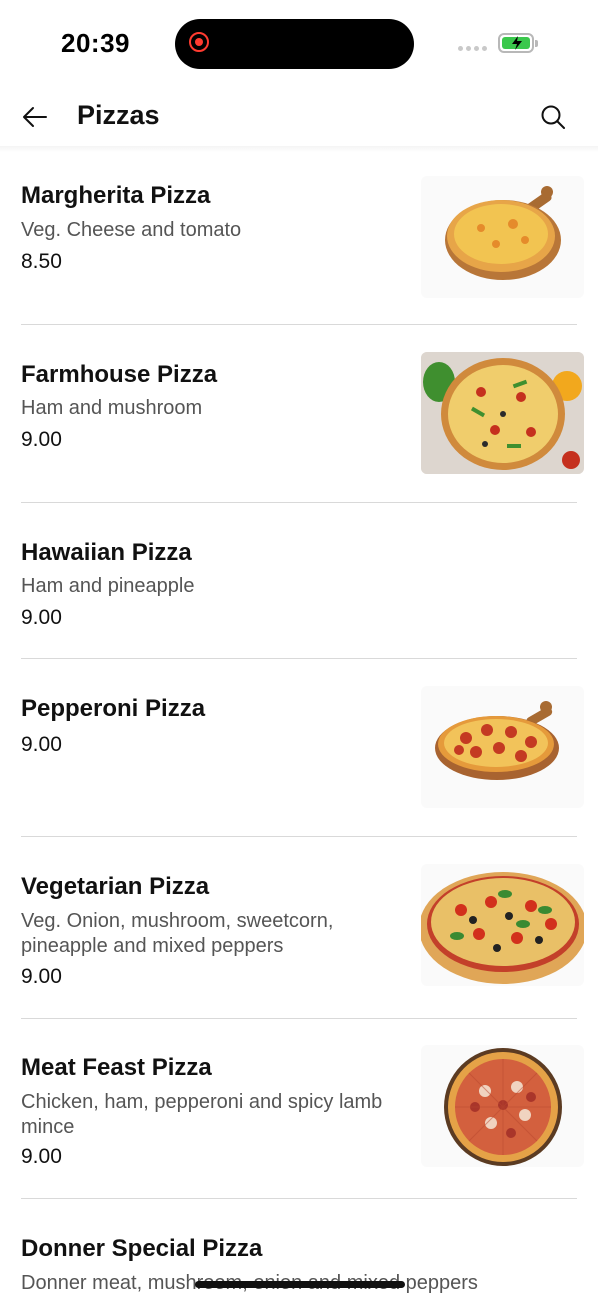 Image resolution: width=598 pixels, height=1300 pixels. I want to click on item-description: Veg. Cheese and tomato, so click(131, 230).